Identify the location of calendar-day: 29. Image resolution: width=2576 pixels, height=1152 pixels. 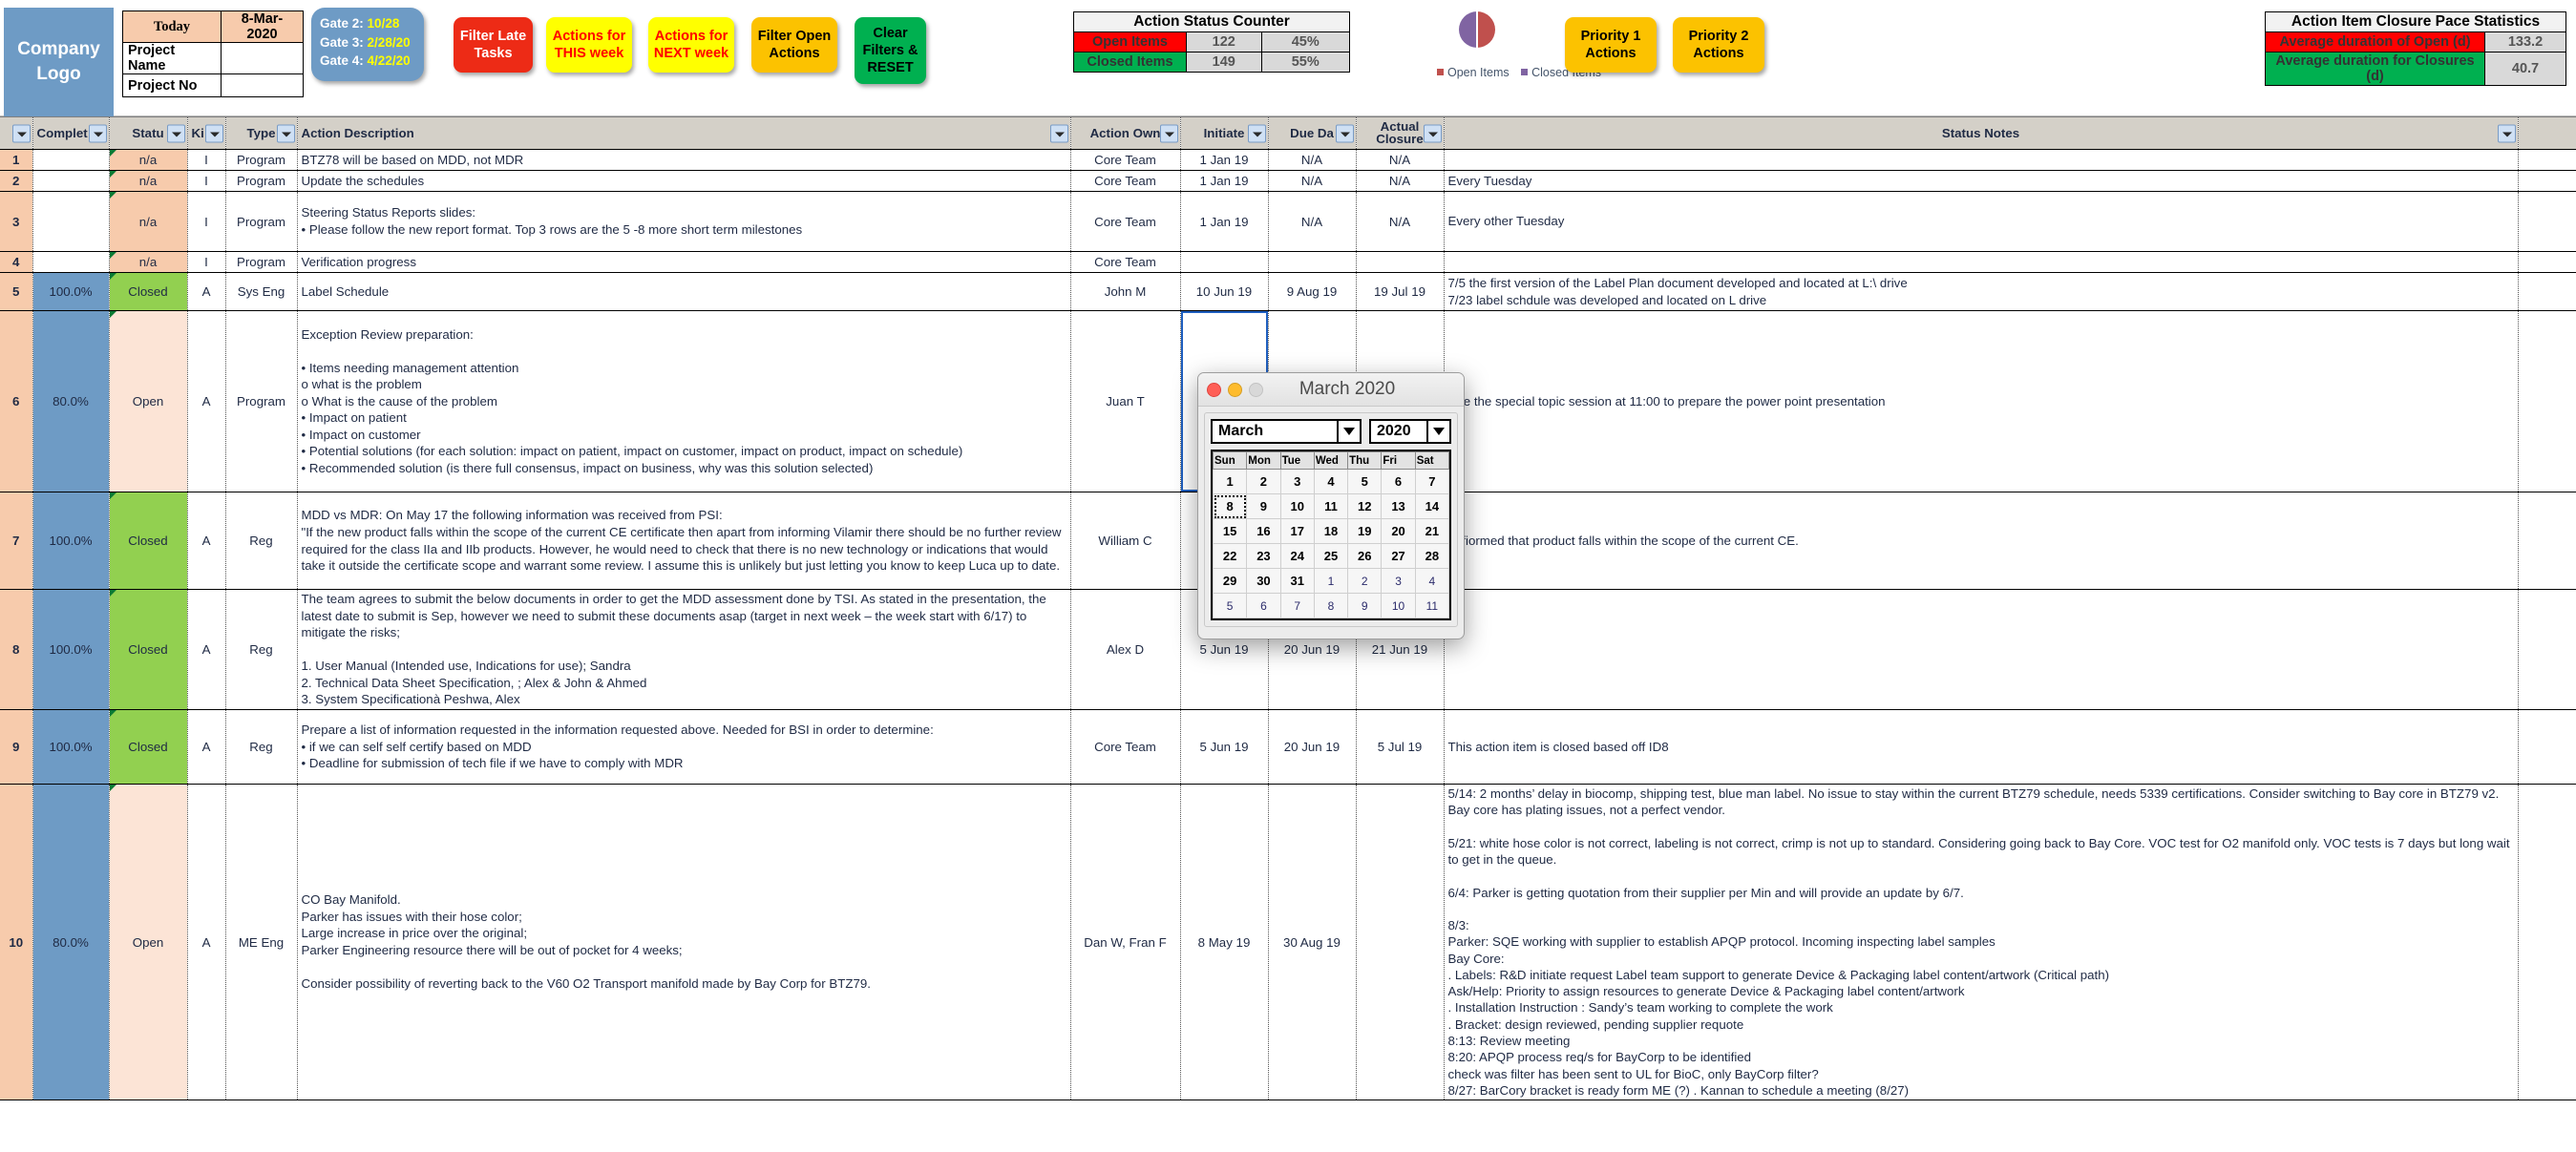
(1230, 581).